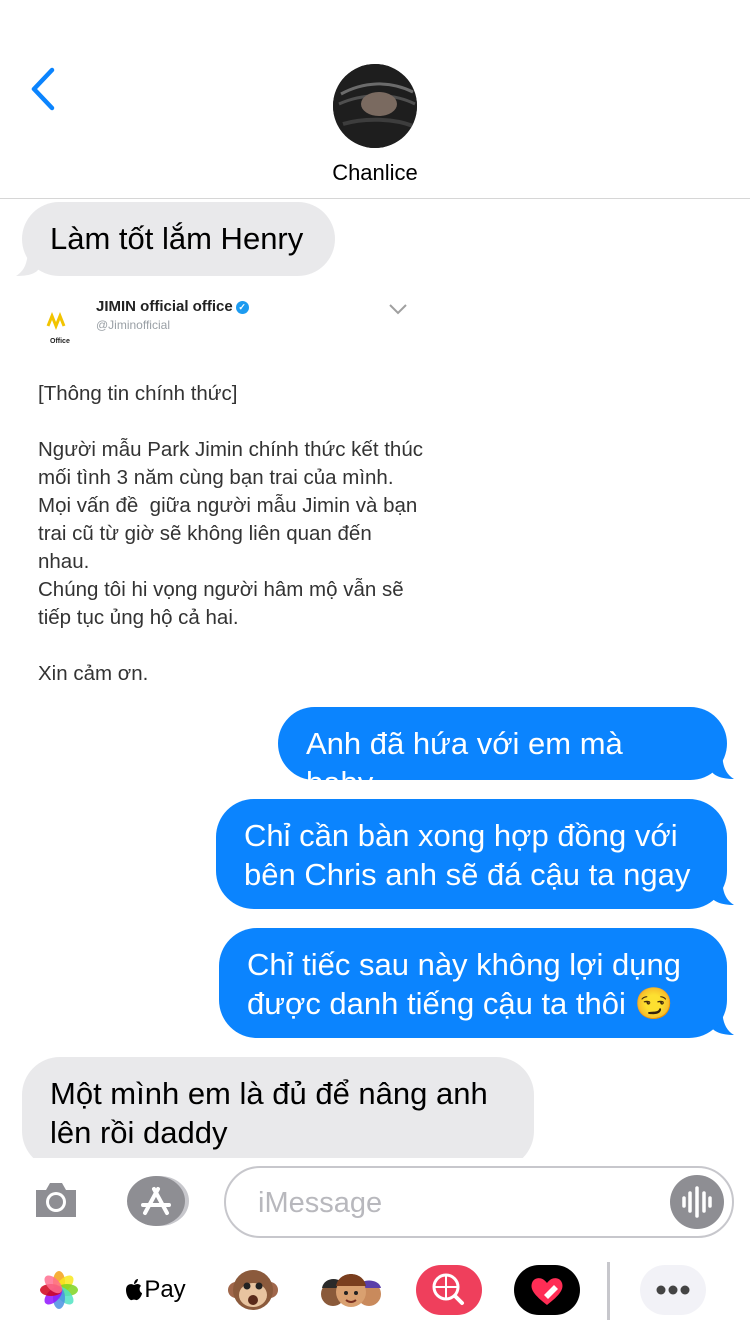 The image size is (750, 1334). I want to click on digital-touch-heart-icon, so click(547, 1290).